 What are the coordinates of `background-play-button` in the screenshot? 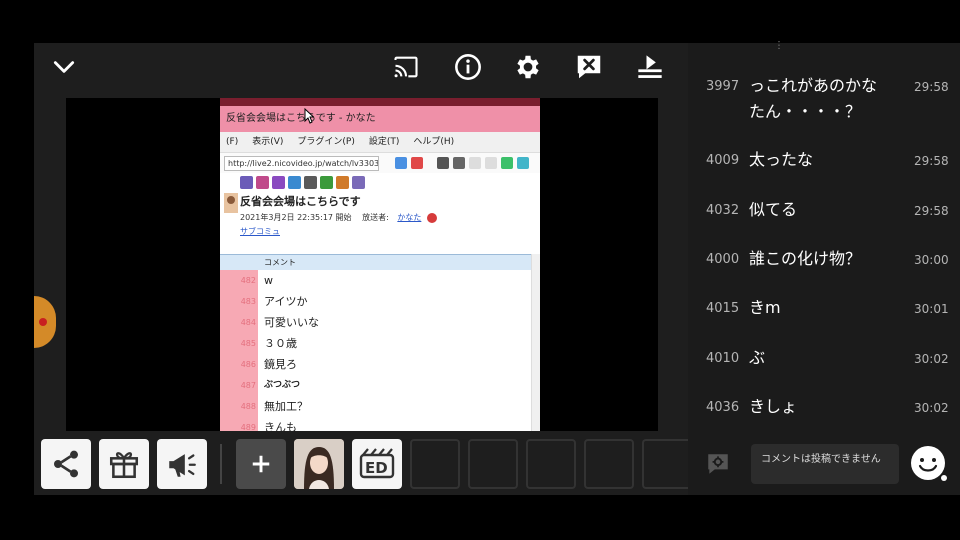 It's located at (650, 67).